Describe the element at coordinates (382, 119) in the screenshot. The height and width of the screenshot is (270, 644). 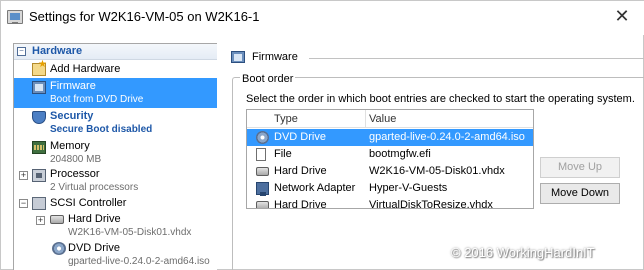
I see `column-header-value: Value` at that location.